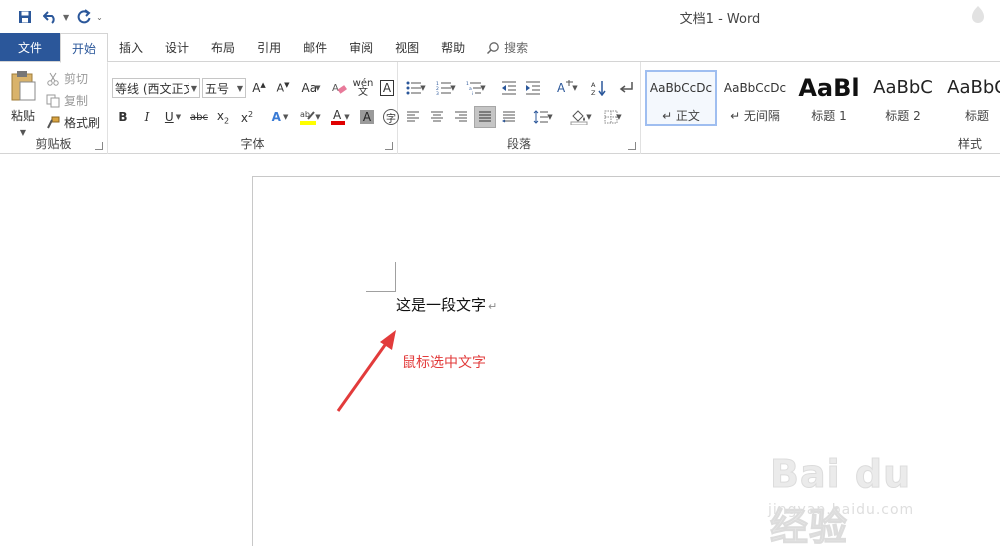 Image resolution: width=1000 pixels, height=546 pixels. I want to click on decrease-indent-button, so click(509, 88).